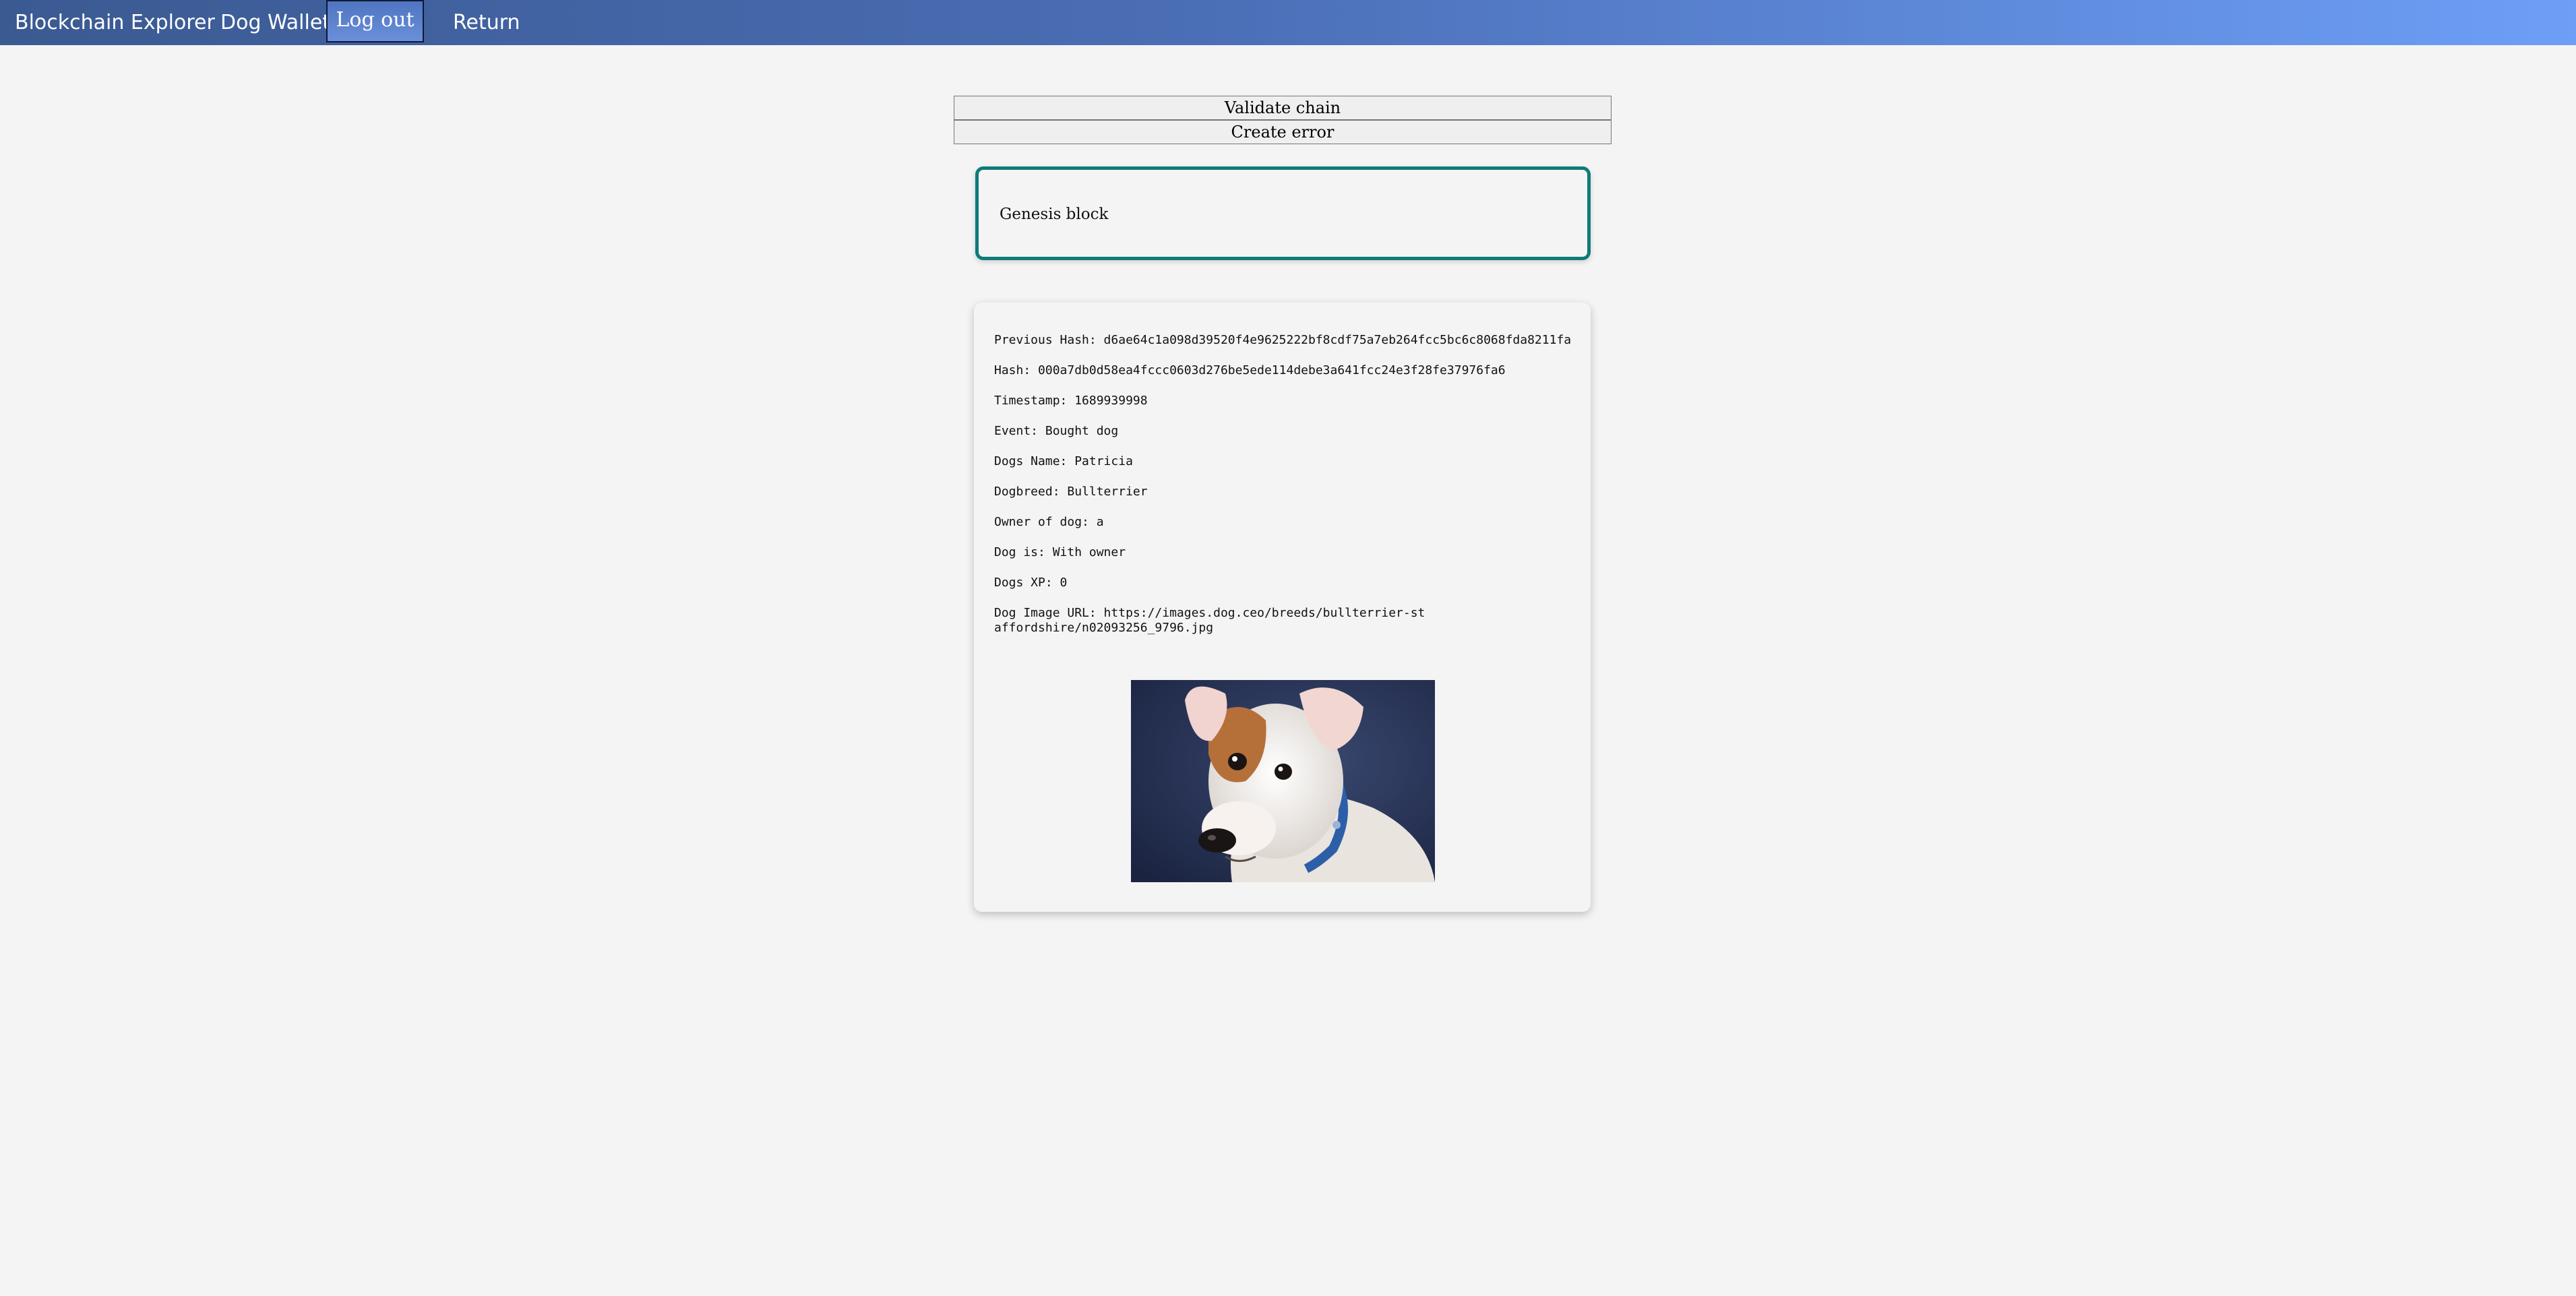 This screenshot has width=2576, height=1296. I want to click on nav-dog-wallet: Dog Wallet, so click(275, 22).